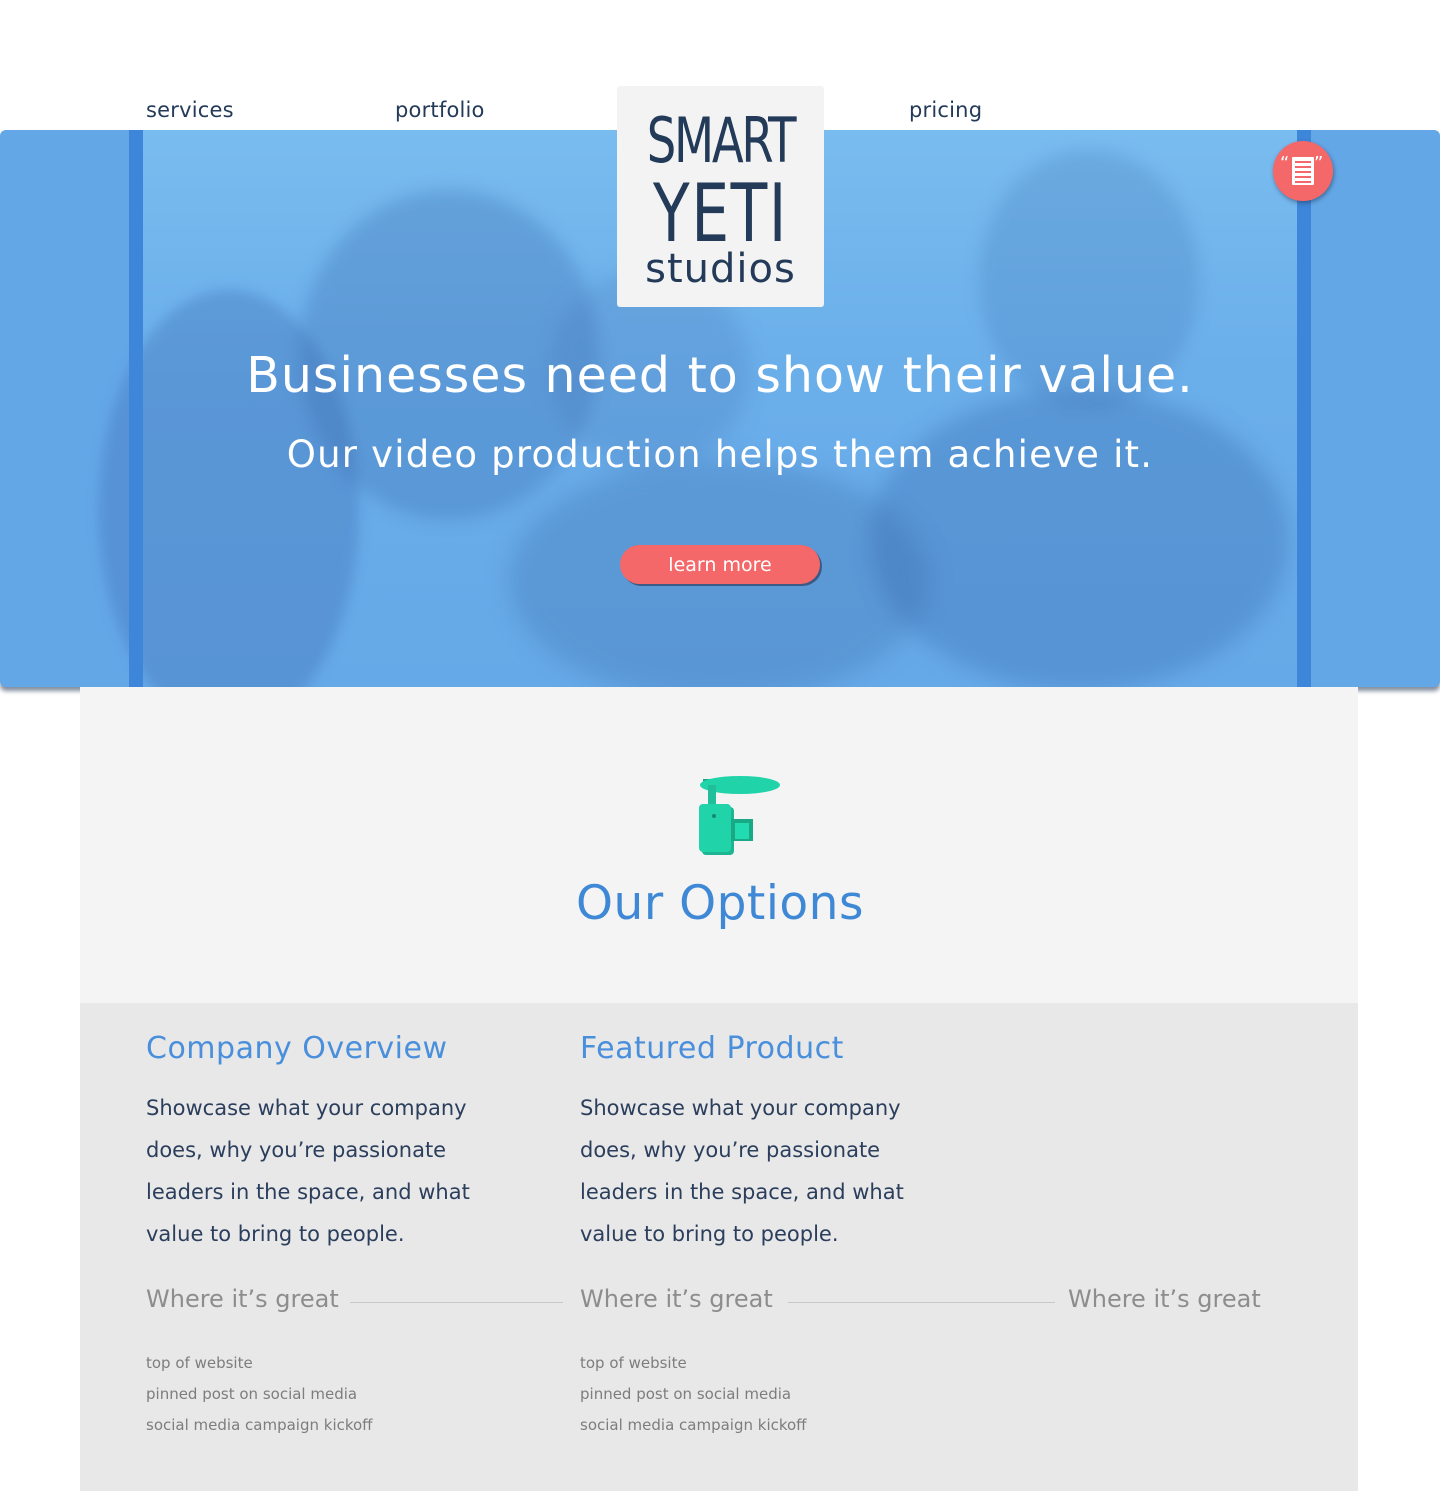 The height and width of the screenshot is (1491, 1440). Describe the element at coordinates (712, 1048) in the screenshot. I see `featured-product-title: Featured Product` at that location.